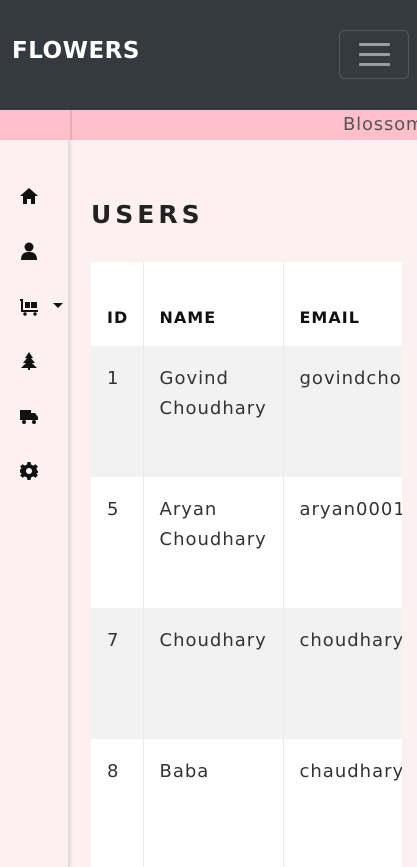 The width and height of the screenshot is (417, 867). I want to click on cell-email: aryan0001, so click(342, 542).